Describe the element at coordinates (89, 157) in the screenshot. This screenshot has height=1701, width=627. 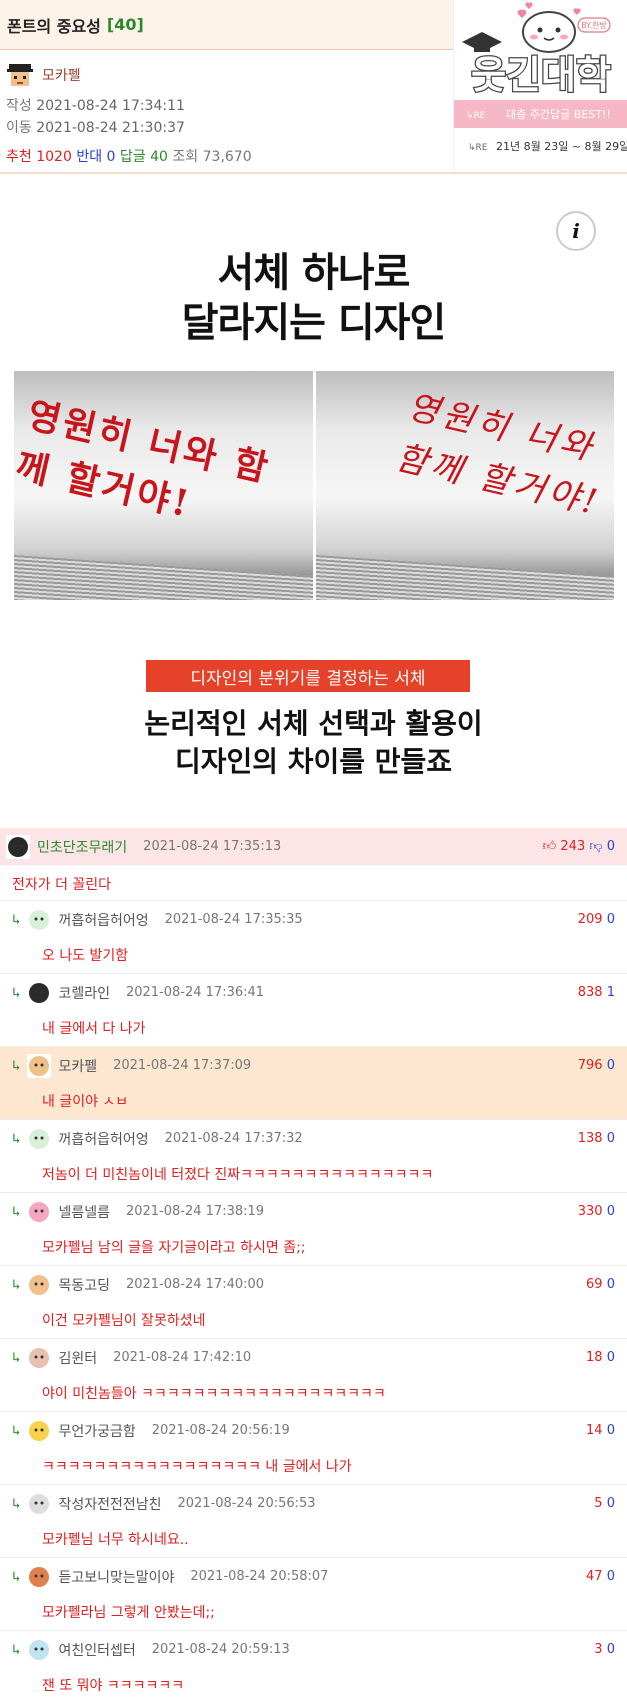
I see `oppose-label: 반대` at that location.